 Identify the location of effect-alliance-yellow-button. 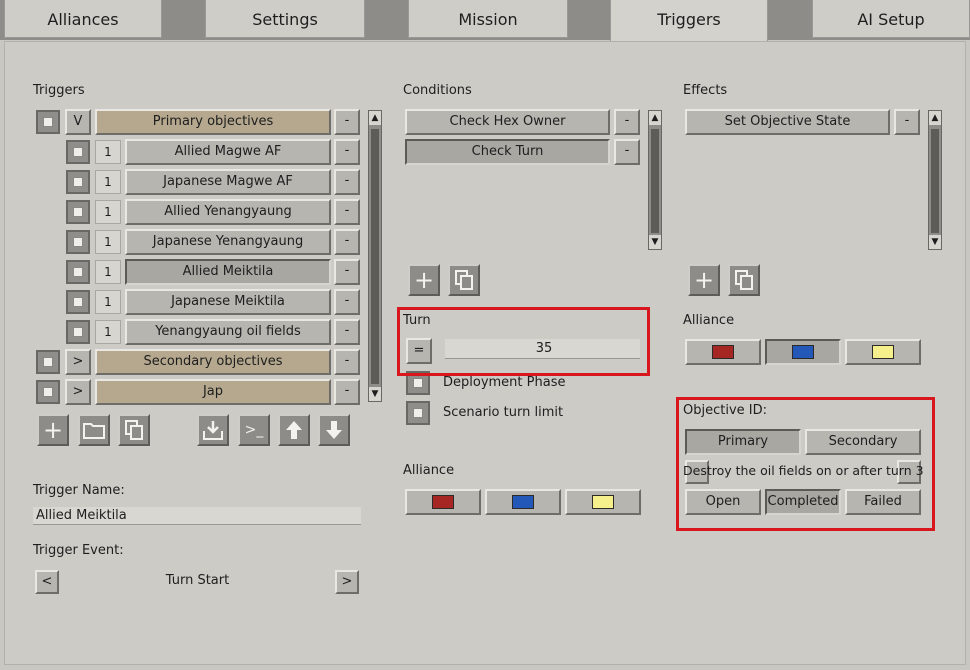
(883, 352).